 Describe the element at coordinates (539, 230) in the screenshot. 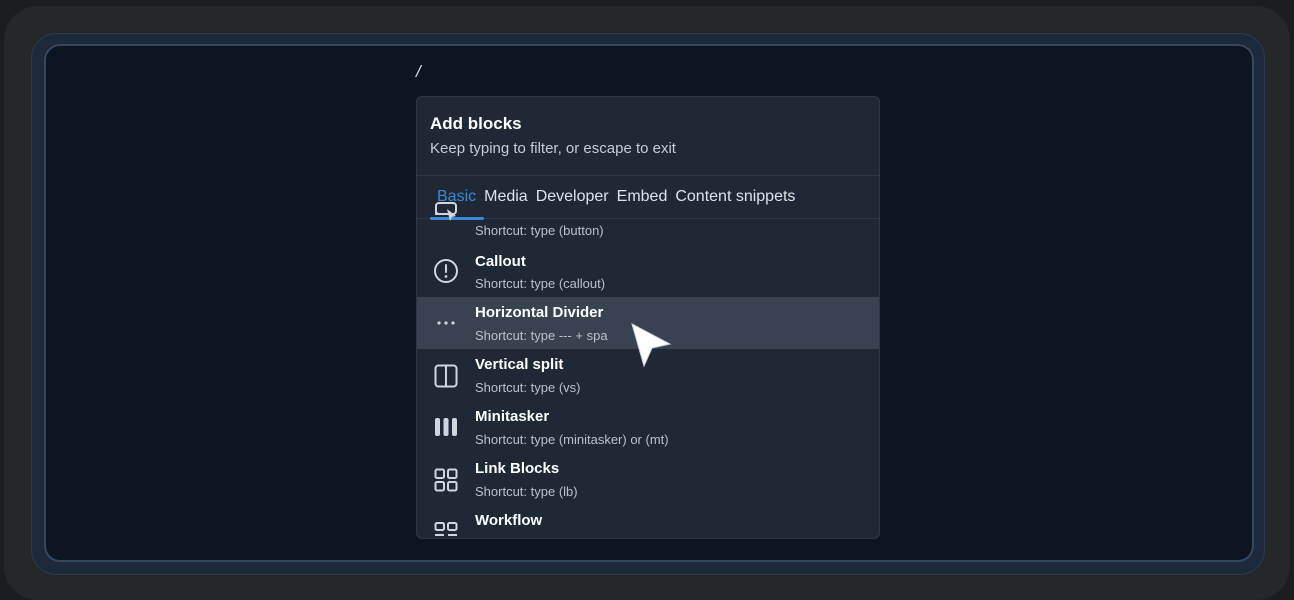

I see `list-item-shortcut: Shortcut: type (button)` at that location.